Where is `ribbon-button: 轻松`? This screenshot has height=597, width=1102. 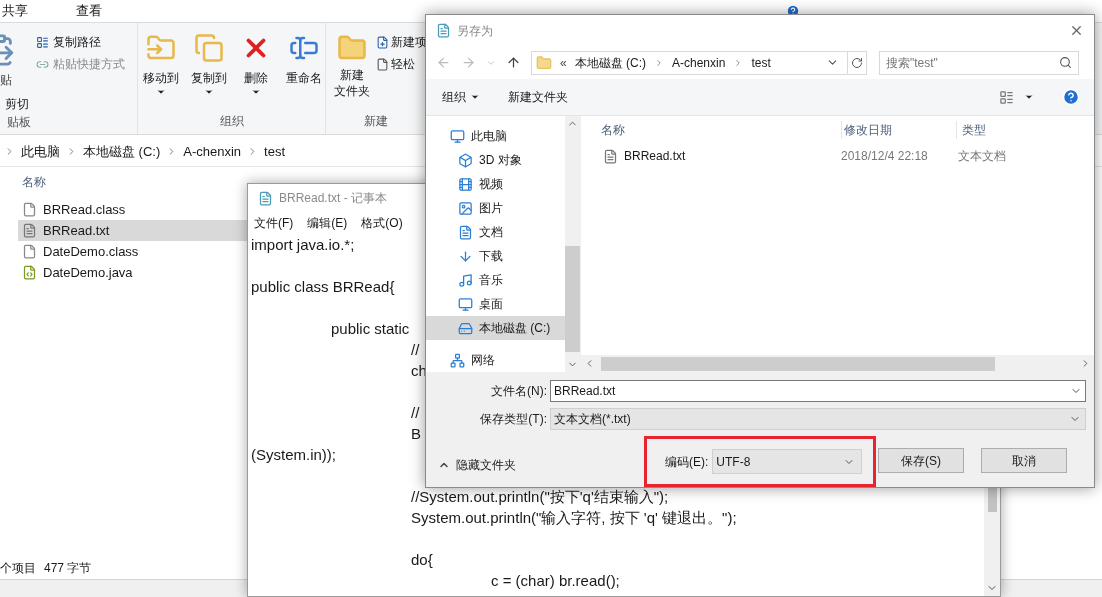
ribbon-button: 轻松 is located at coordinates (401, 64).